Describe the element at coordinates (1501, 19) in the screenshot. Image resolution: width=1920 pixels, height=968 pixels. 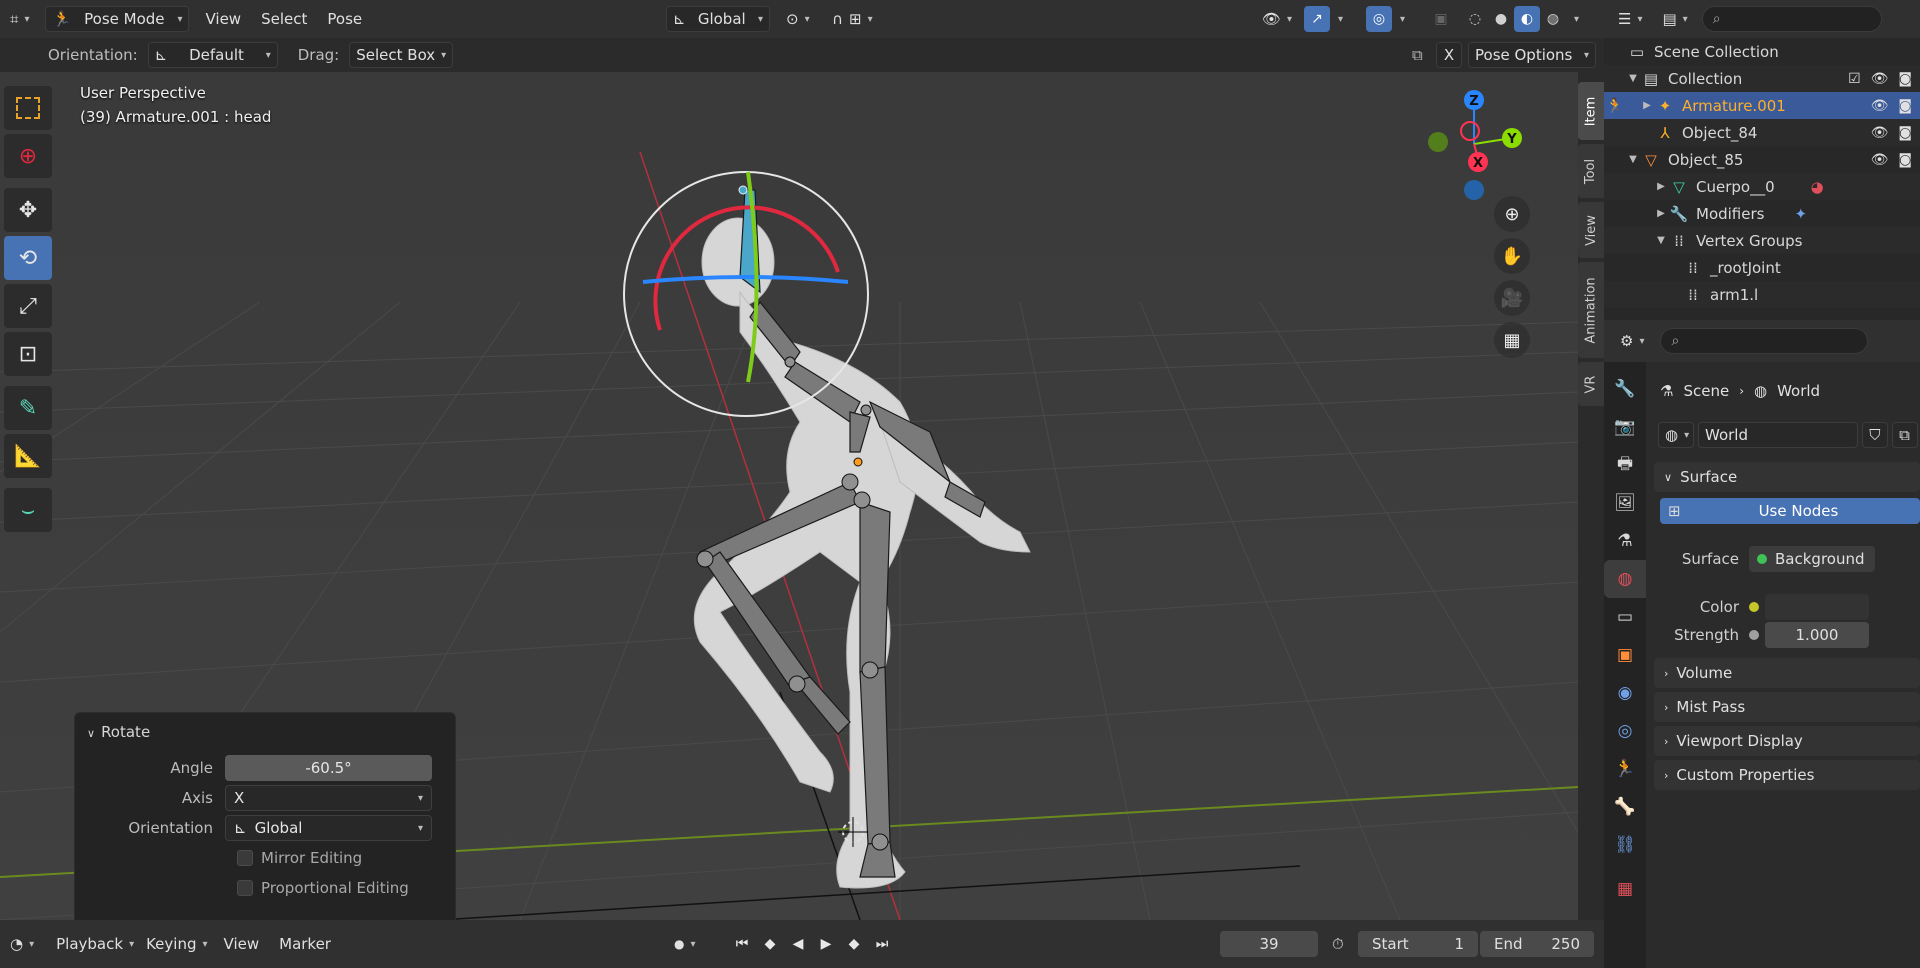
I see `shading-solid-button: ●` at that location.